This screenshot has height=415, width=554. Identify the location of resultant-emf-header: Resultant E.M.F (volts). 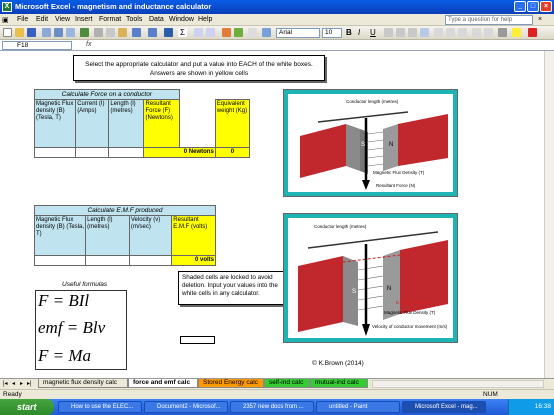
(193, 235).